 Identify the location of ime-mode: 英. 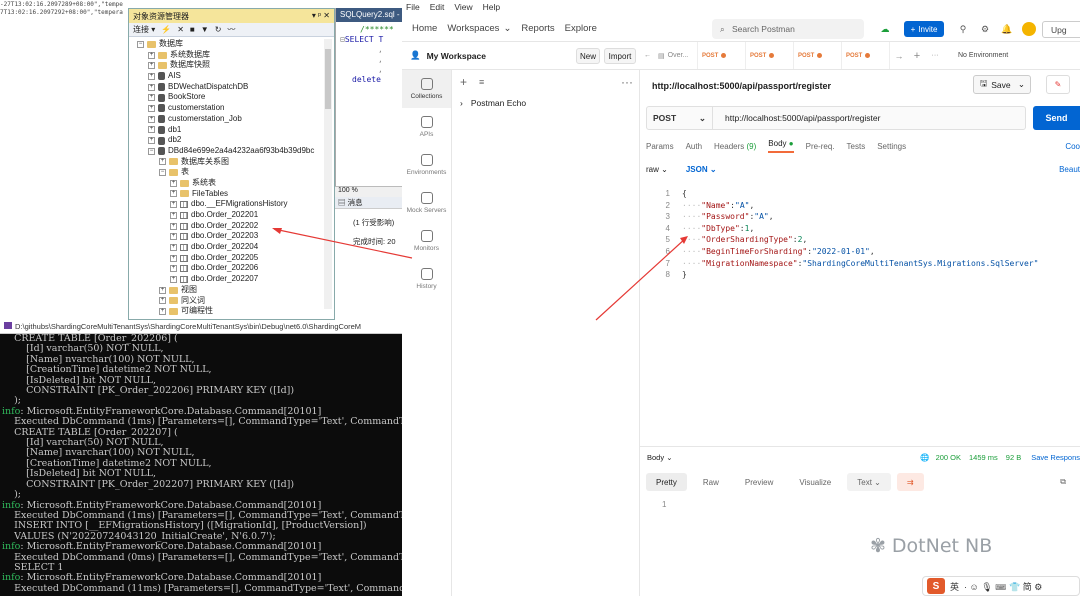
(954, 586).